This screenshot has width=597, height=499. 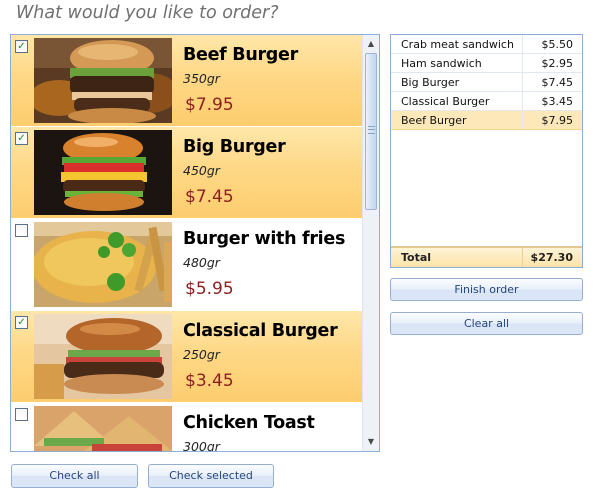 I want to click on product-row-beef-burger: ✓ Beef Burger 350gr $7.95, so click(x=187, y=81).